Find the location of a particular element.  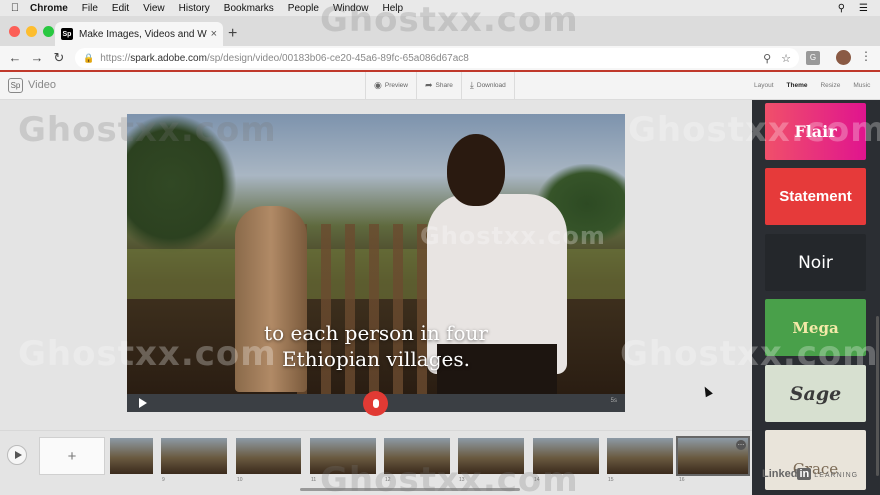

tab-layout: Layout is located at coordinates (764, 85).